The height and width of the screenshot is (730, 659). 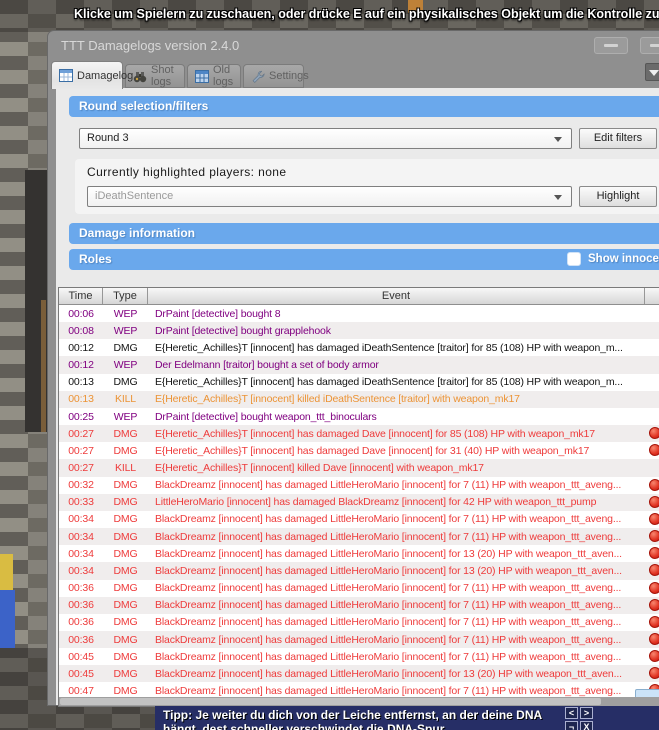 What do you see at coordinates (618, 138) in the screenshot?
I see `edit-filters-button: Edit filters` at bounding box center [618, 138].